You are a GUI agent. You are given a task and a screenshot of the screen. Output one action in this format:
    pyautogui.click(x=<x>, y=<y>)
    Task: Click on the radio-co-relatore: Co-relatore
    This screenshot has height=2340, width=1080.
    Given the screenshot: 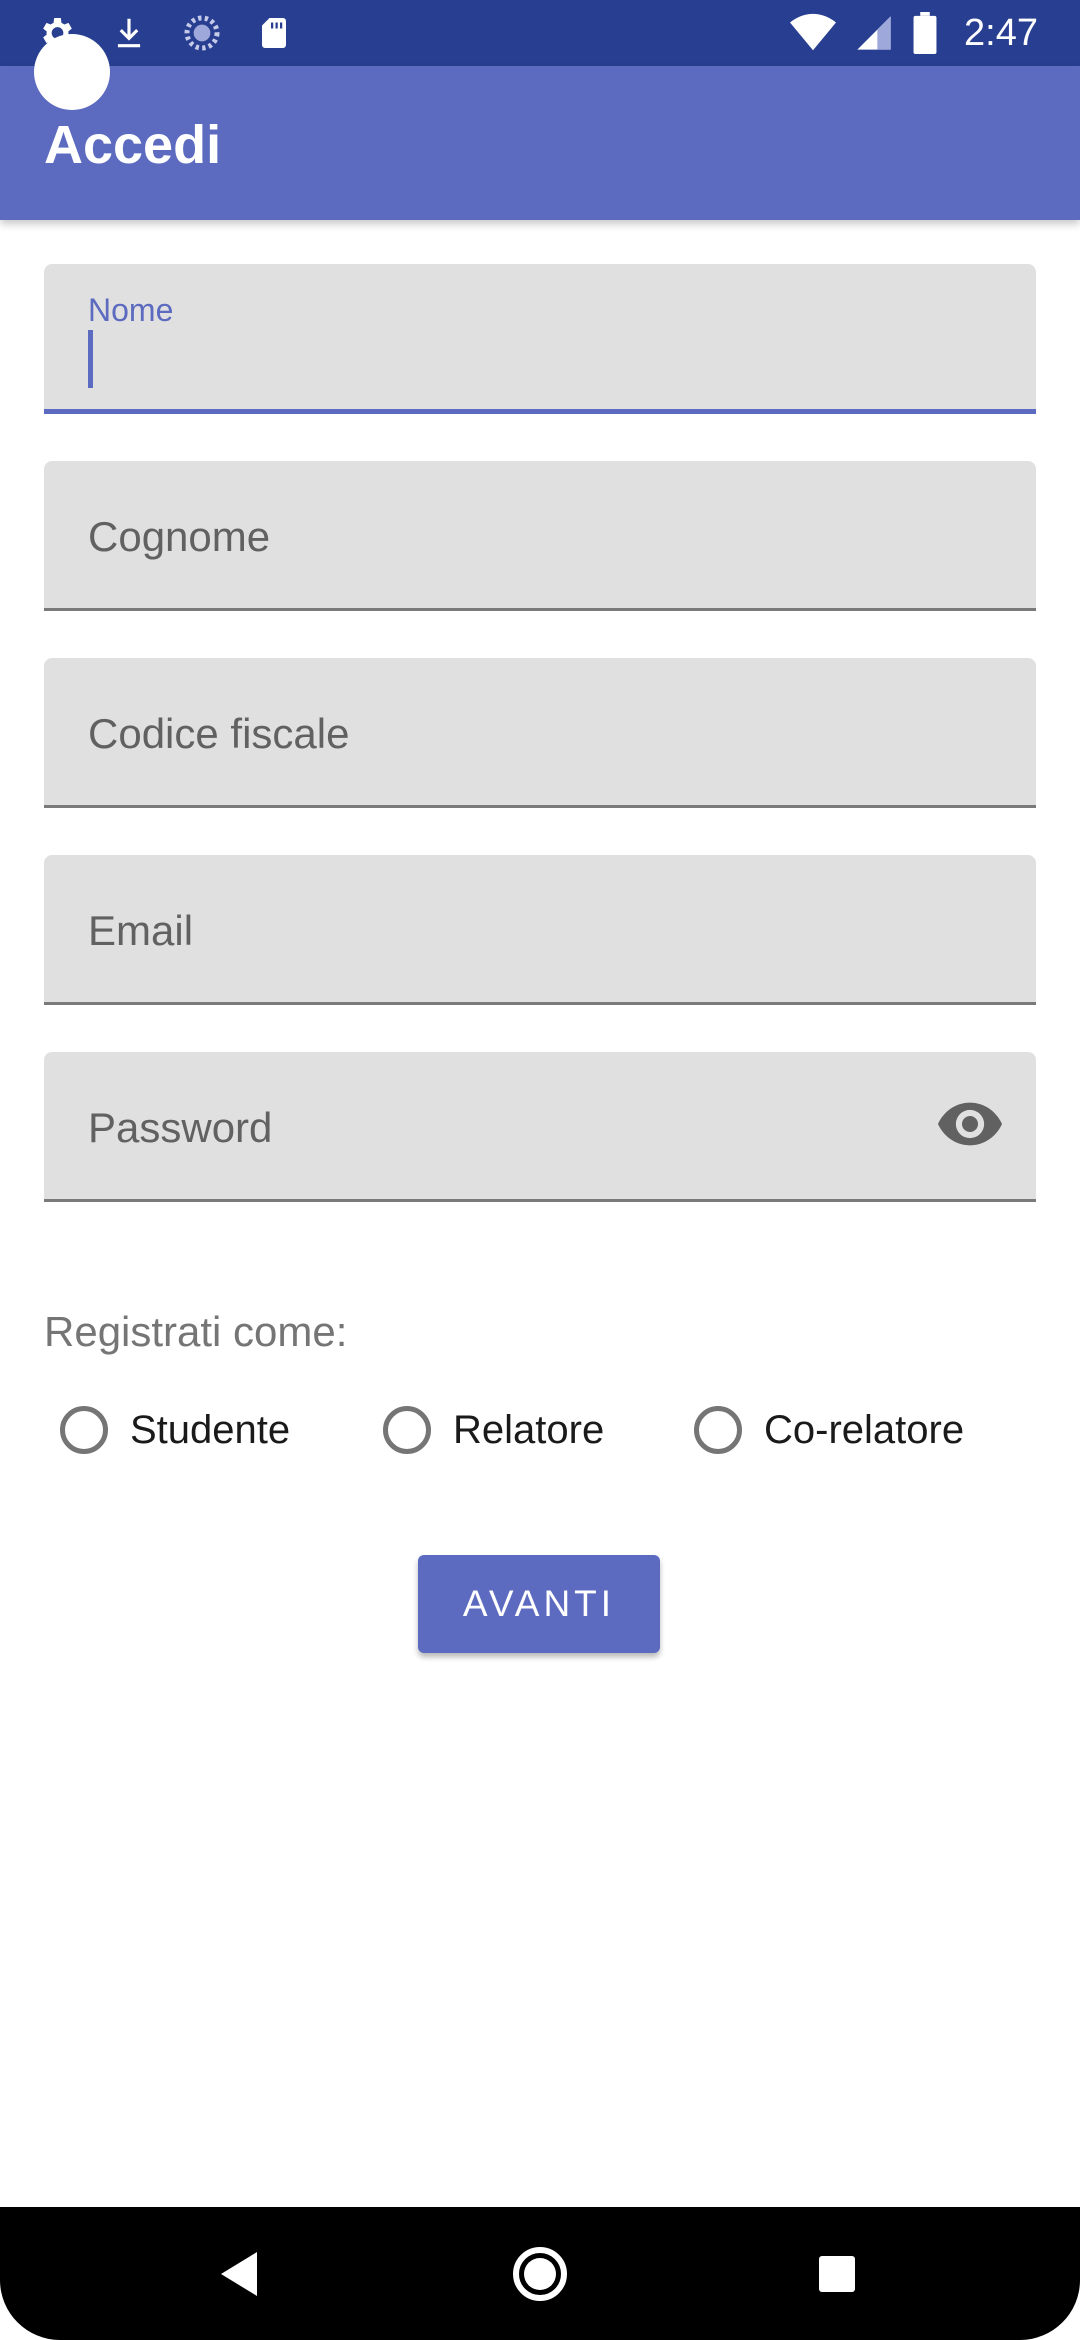 What is the action you would take?
    pyautogui.click(x=821, y=1430)
    